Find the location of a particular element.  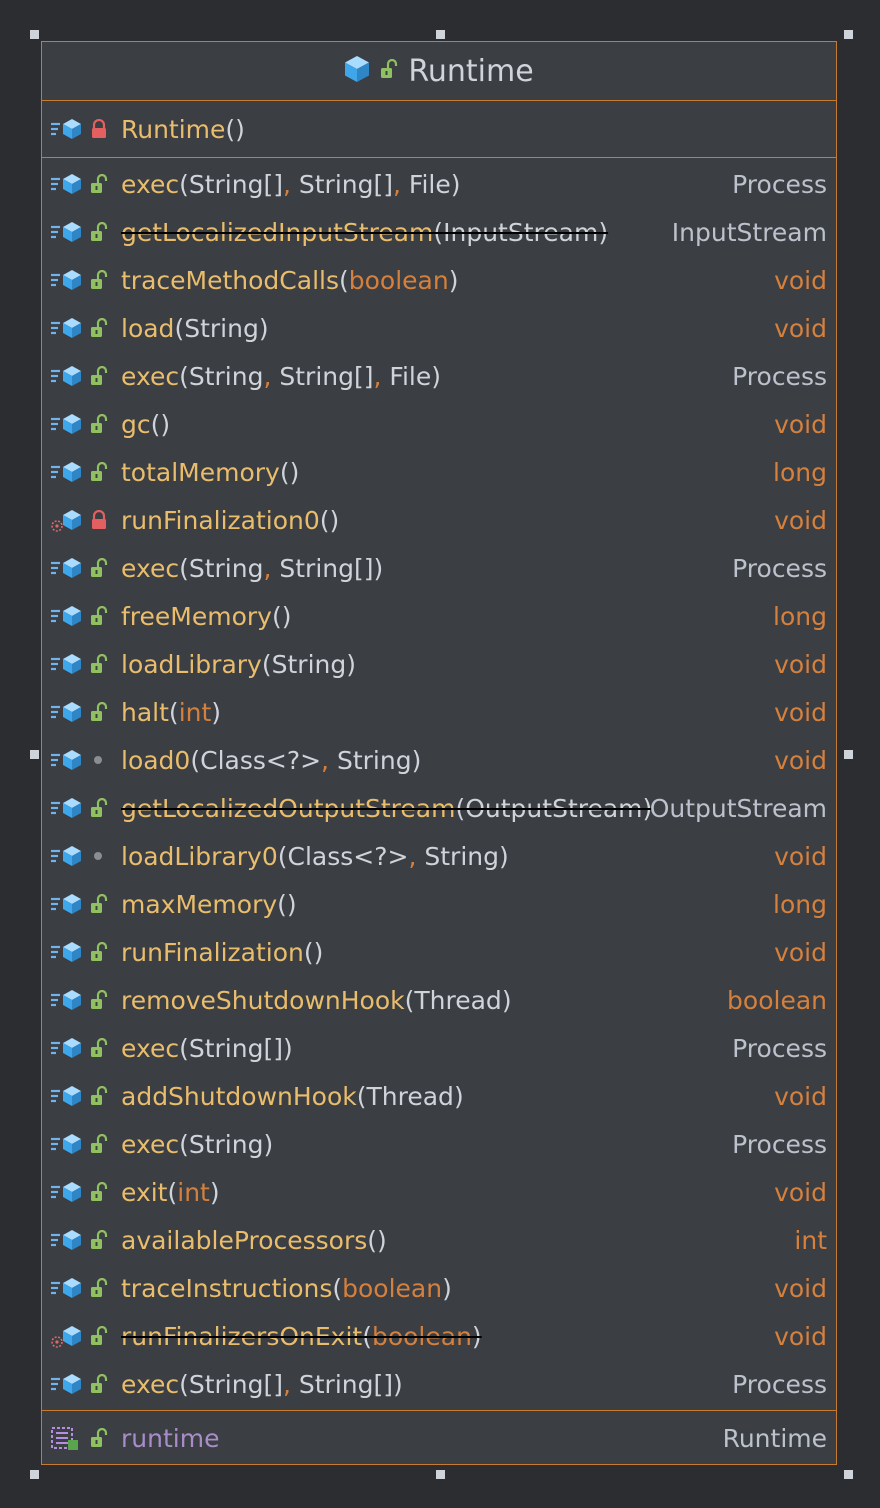

method-row: traceMethodCalls(boolean) void is located at coordinates (439, 280).